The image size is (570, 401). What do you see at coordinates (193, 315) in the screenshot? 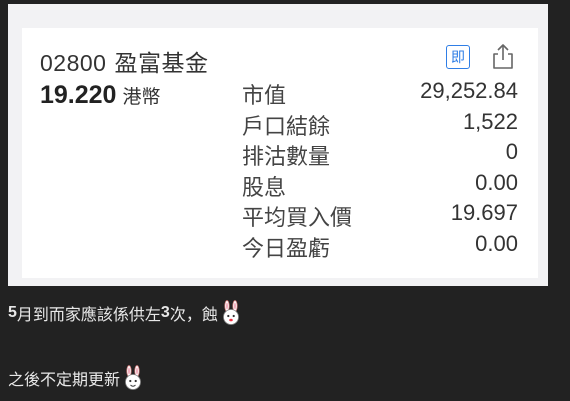
I see `post-text-fragment: 次，蝕` at bounding box center [193, 315].